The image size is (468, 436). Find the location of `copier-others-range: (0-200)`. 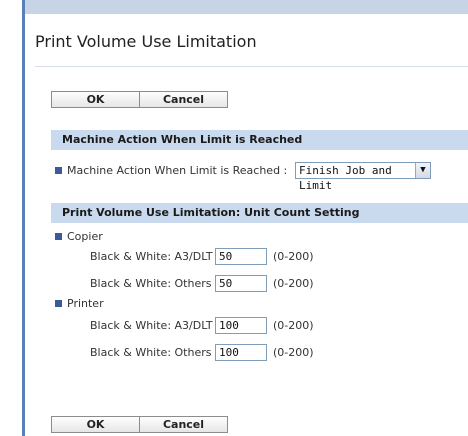

copier-others-range: (0-200) is located at coordinates (293, 283).